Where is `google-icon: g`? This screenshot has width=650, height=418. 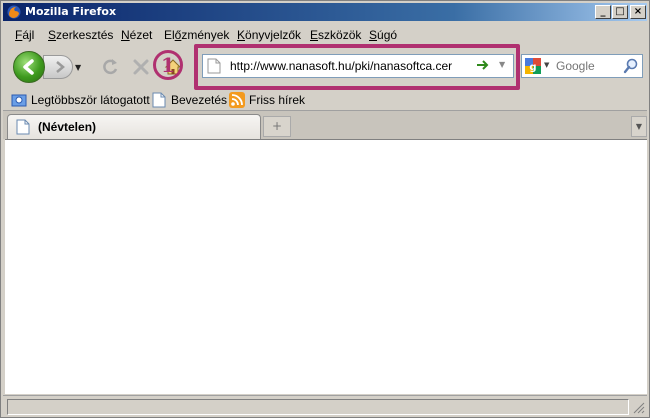
google-icon: g is located at coordinates (533, 66).